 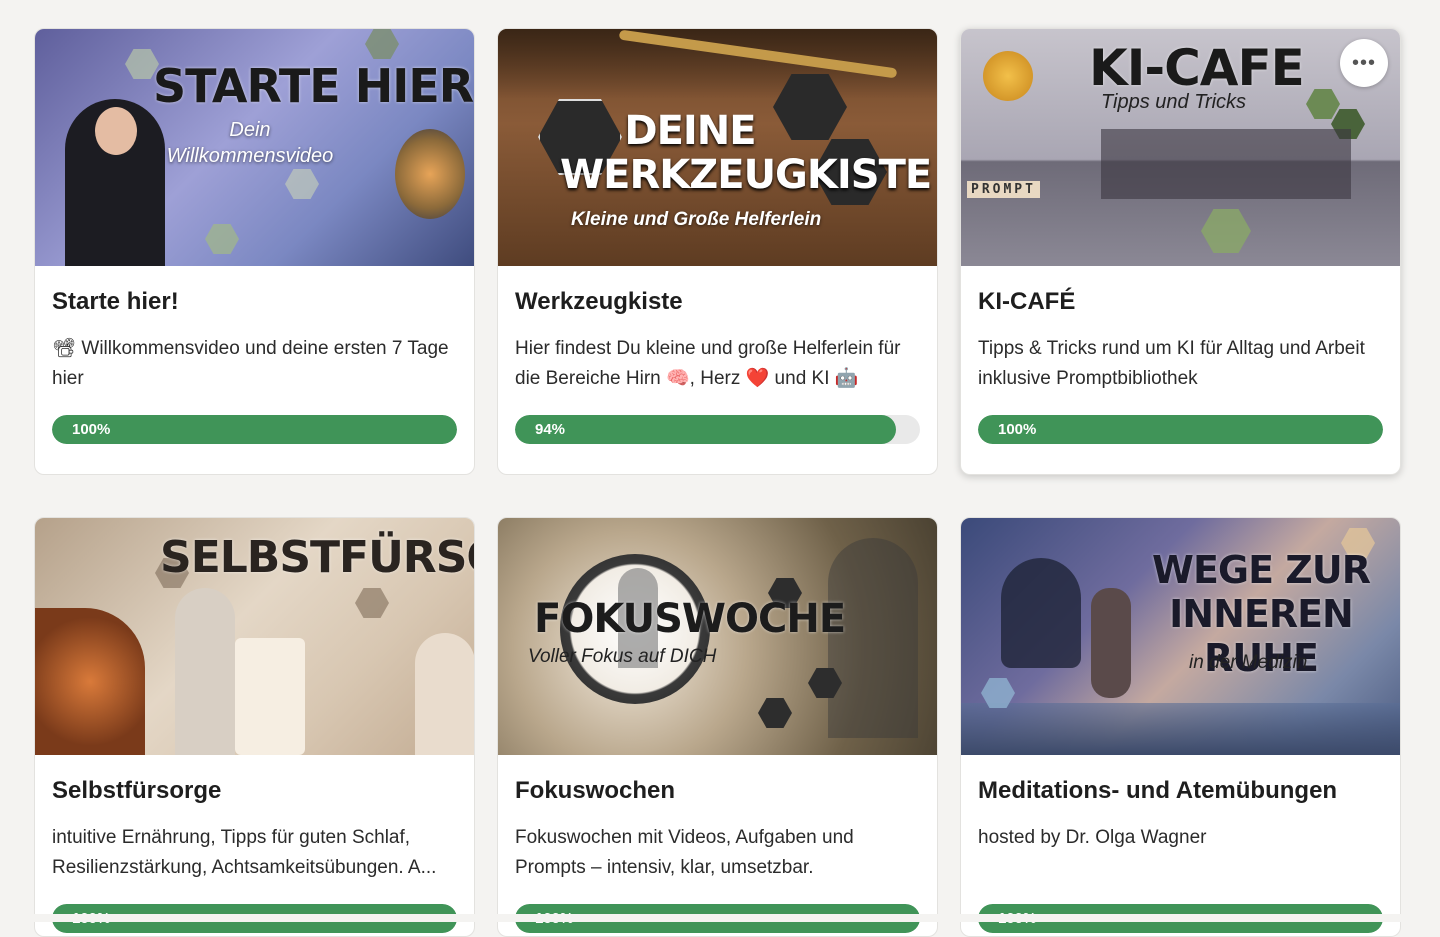 I want to click on course-title: KI-CAFÉ, so click(x=1180, y=302).